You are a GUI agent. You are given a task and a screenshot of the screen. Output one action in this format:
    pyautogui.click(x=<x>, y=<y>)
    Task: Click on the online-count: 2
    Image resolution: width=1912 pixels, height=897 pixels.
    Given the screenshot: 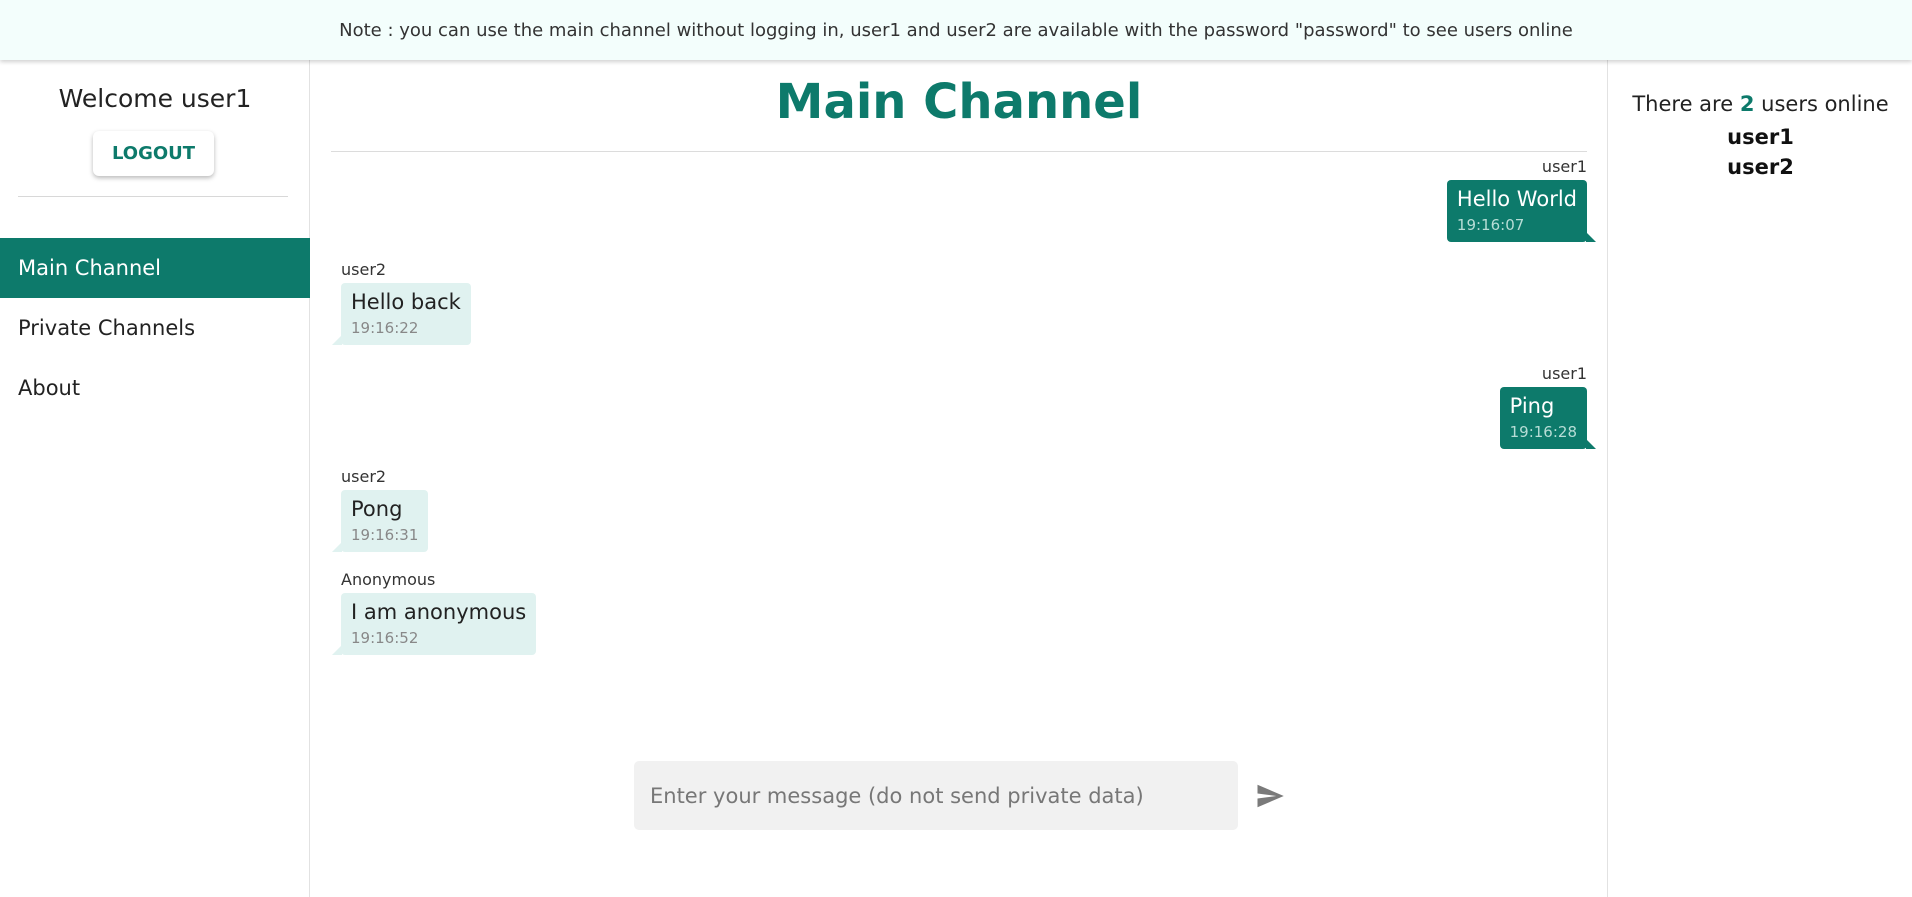 What is the action you would take?
    pyautogui.click(x=1747, y=104)
    